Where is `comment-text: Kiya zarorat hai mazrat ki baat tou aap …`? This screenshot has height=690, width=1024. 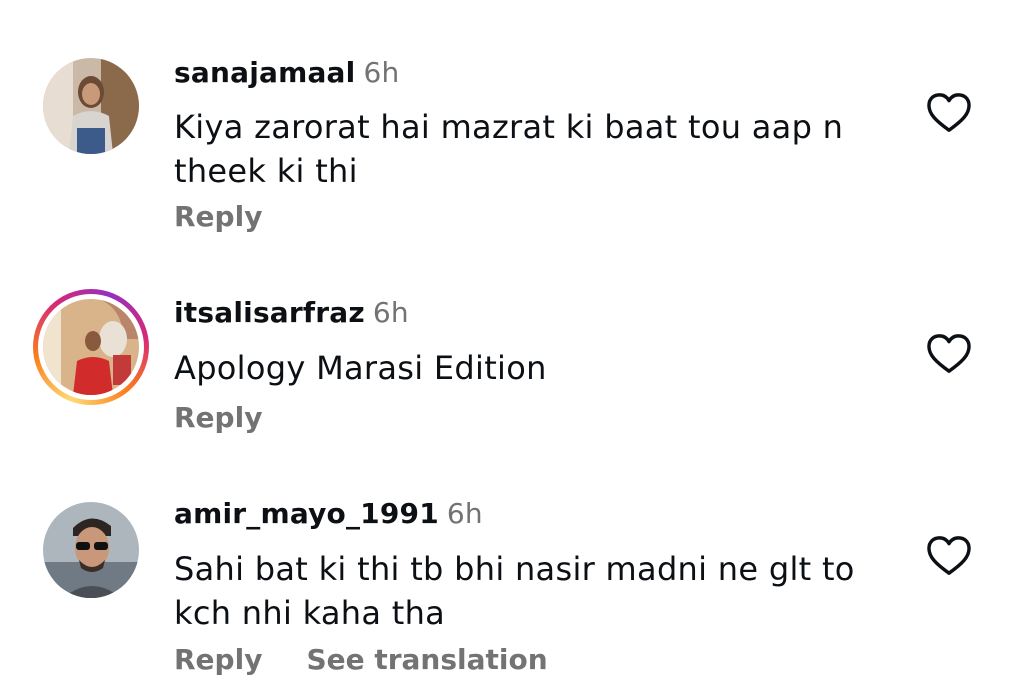
comment-text: Kiya zarorat hai mazrat ki baat tou aap … is located at coordinates (509, 149).